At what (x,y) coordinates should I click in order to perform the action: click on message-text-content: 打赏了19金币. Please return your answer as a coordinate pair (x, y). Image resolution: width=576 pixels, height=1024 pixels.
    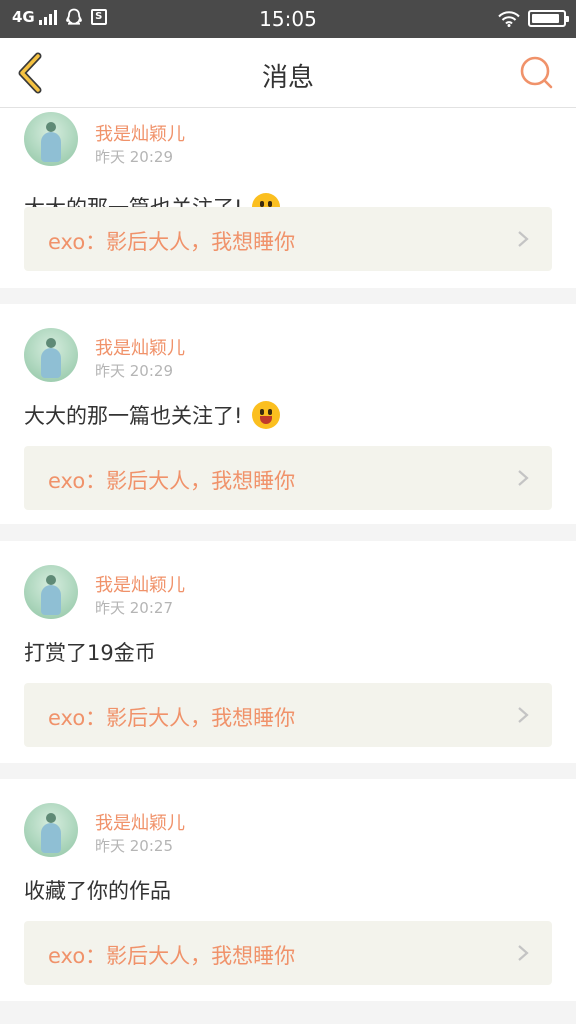
    Looking at the image, I should click on (90, 653).